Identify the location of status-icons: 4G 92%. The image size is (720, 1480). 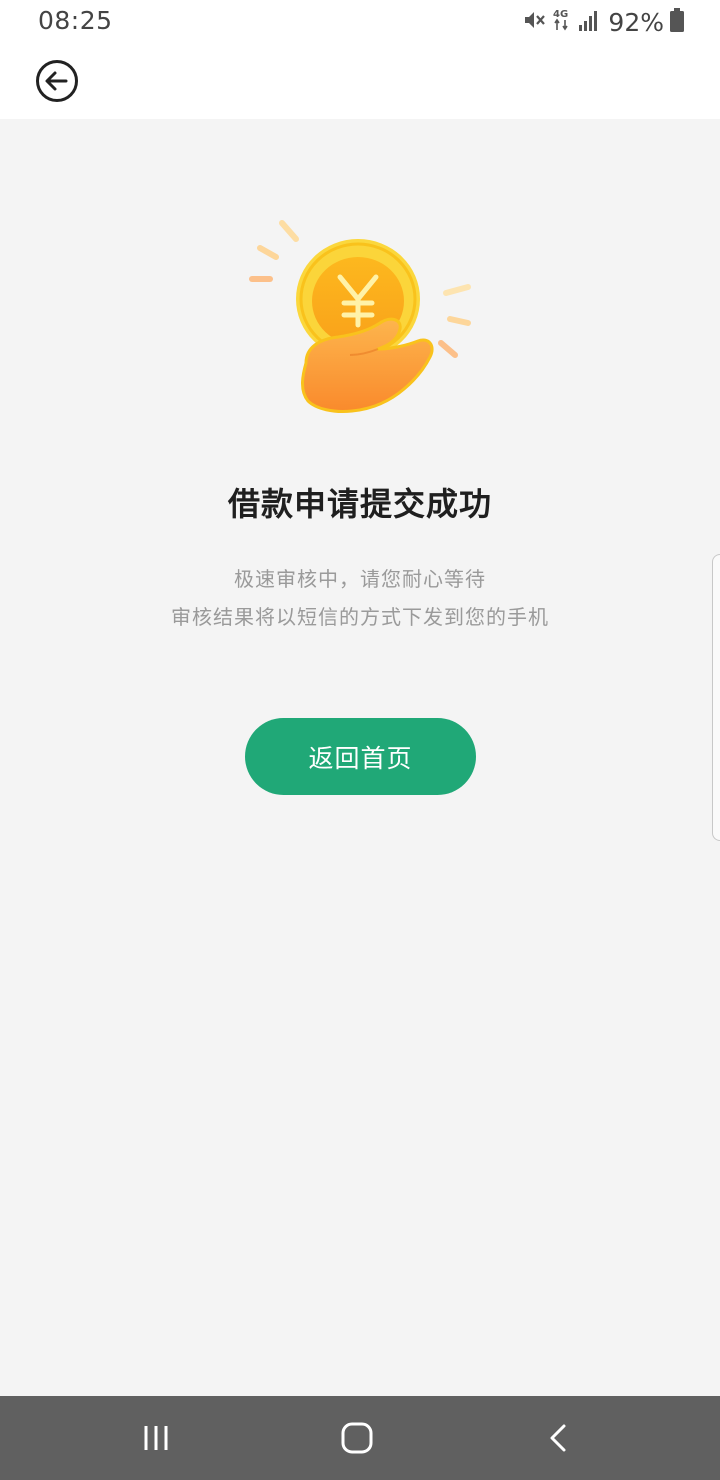
(603, 22).